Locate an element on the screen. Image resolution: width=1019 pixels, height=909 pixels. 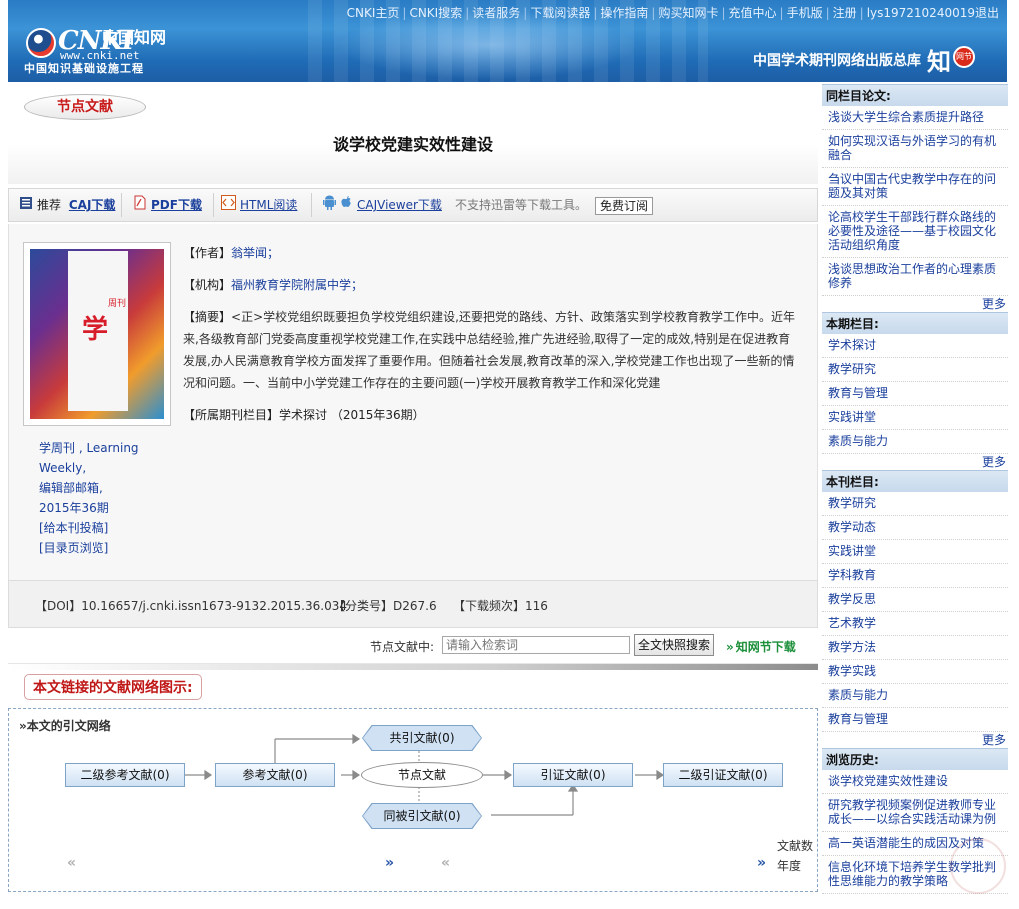
editor-email-link: 编辑部邮箱, is located at coordinates (99, 488).